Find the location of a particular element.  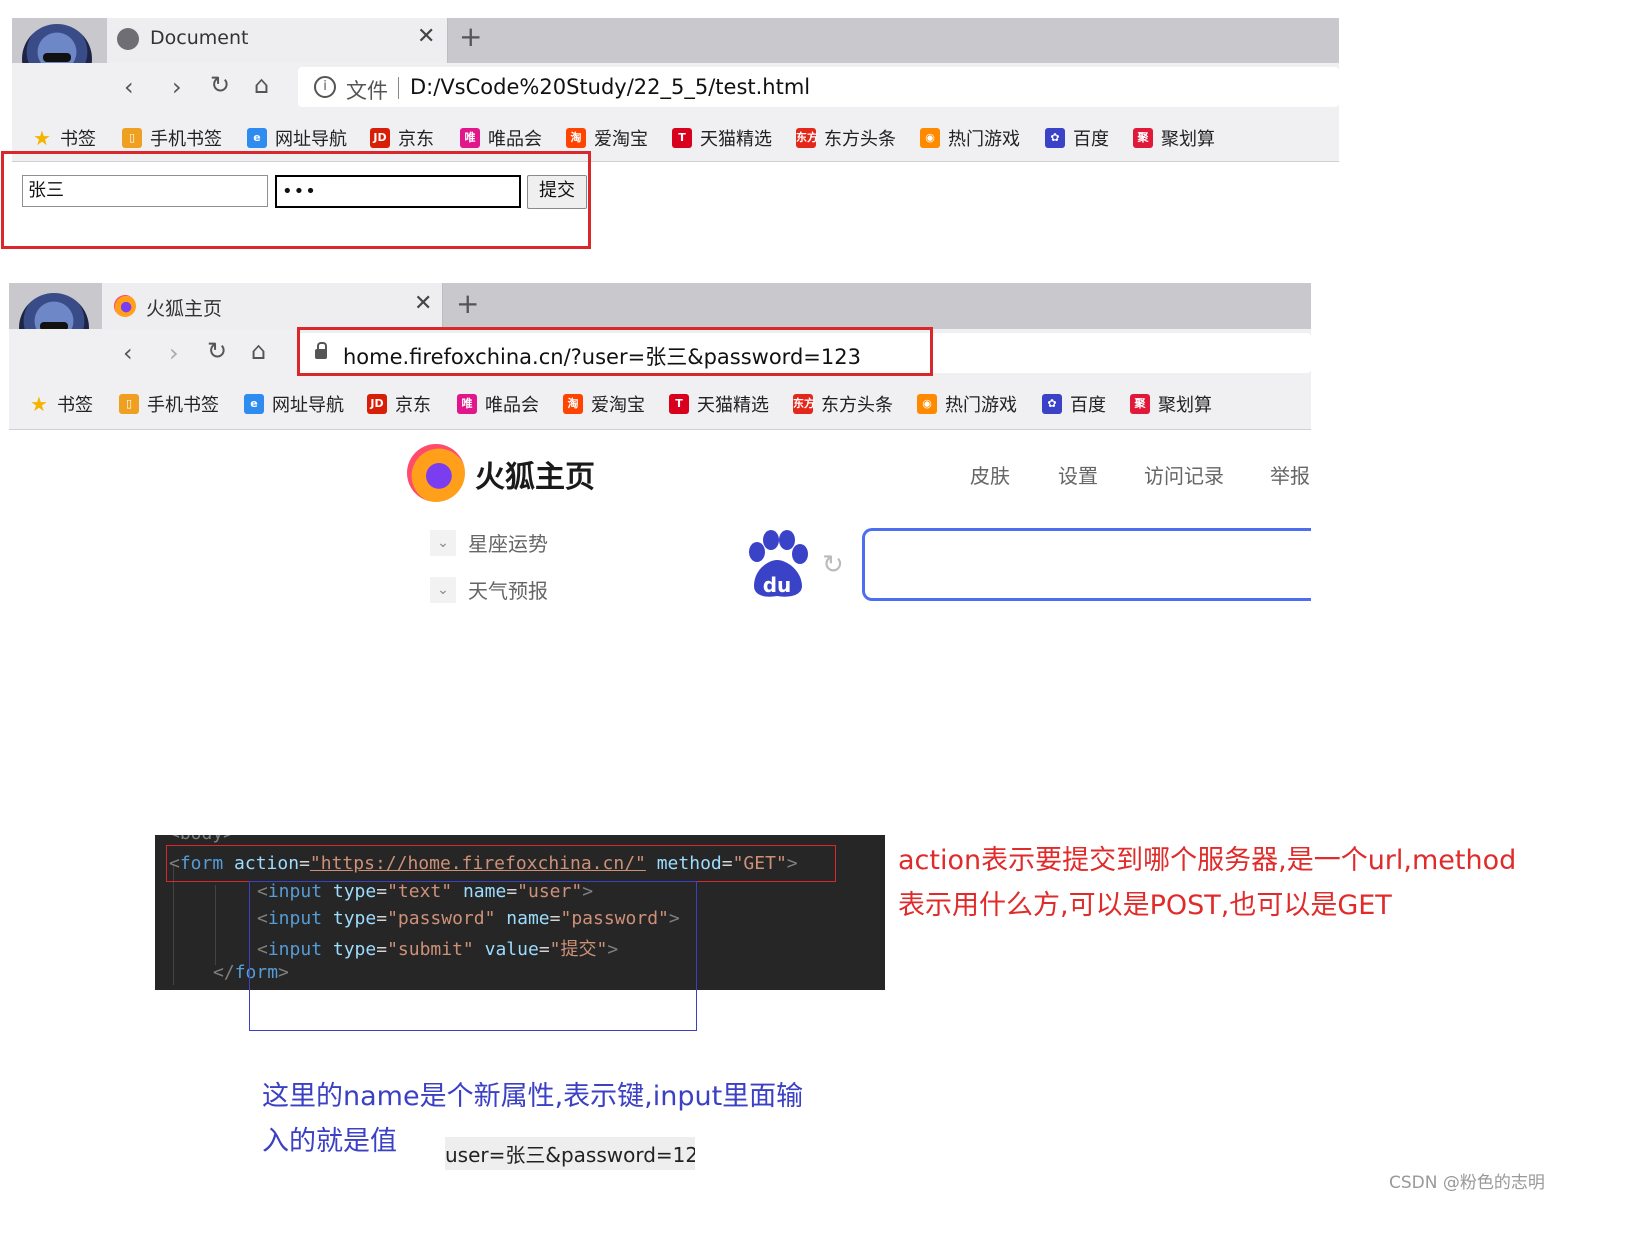

annotation-blue-line: 这里的name是个新属性,表示键,input里面输 is located at coordinates (533, 1096).